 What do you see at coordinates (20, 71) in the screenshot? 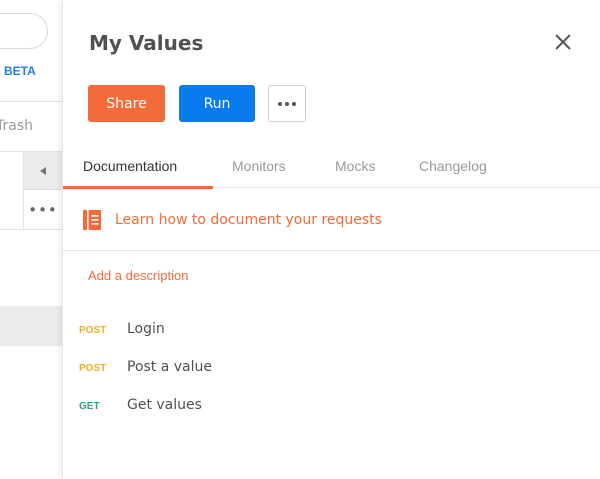
I see `beta-badge: BETA` at bounding box center [20, 71].